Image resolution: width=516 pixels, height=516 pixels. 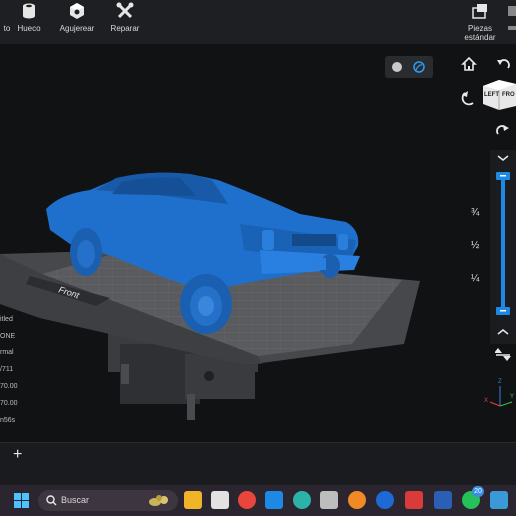 I want to click on object-list-bar: +, so click(x=258, y=464).